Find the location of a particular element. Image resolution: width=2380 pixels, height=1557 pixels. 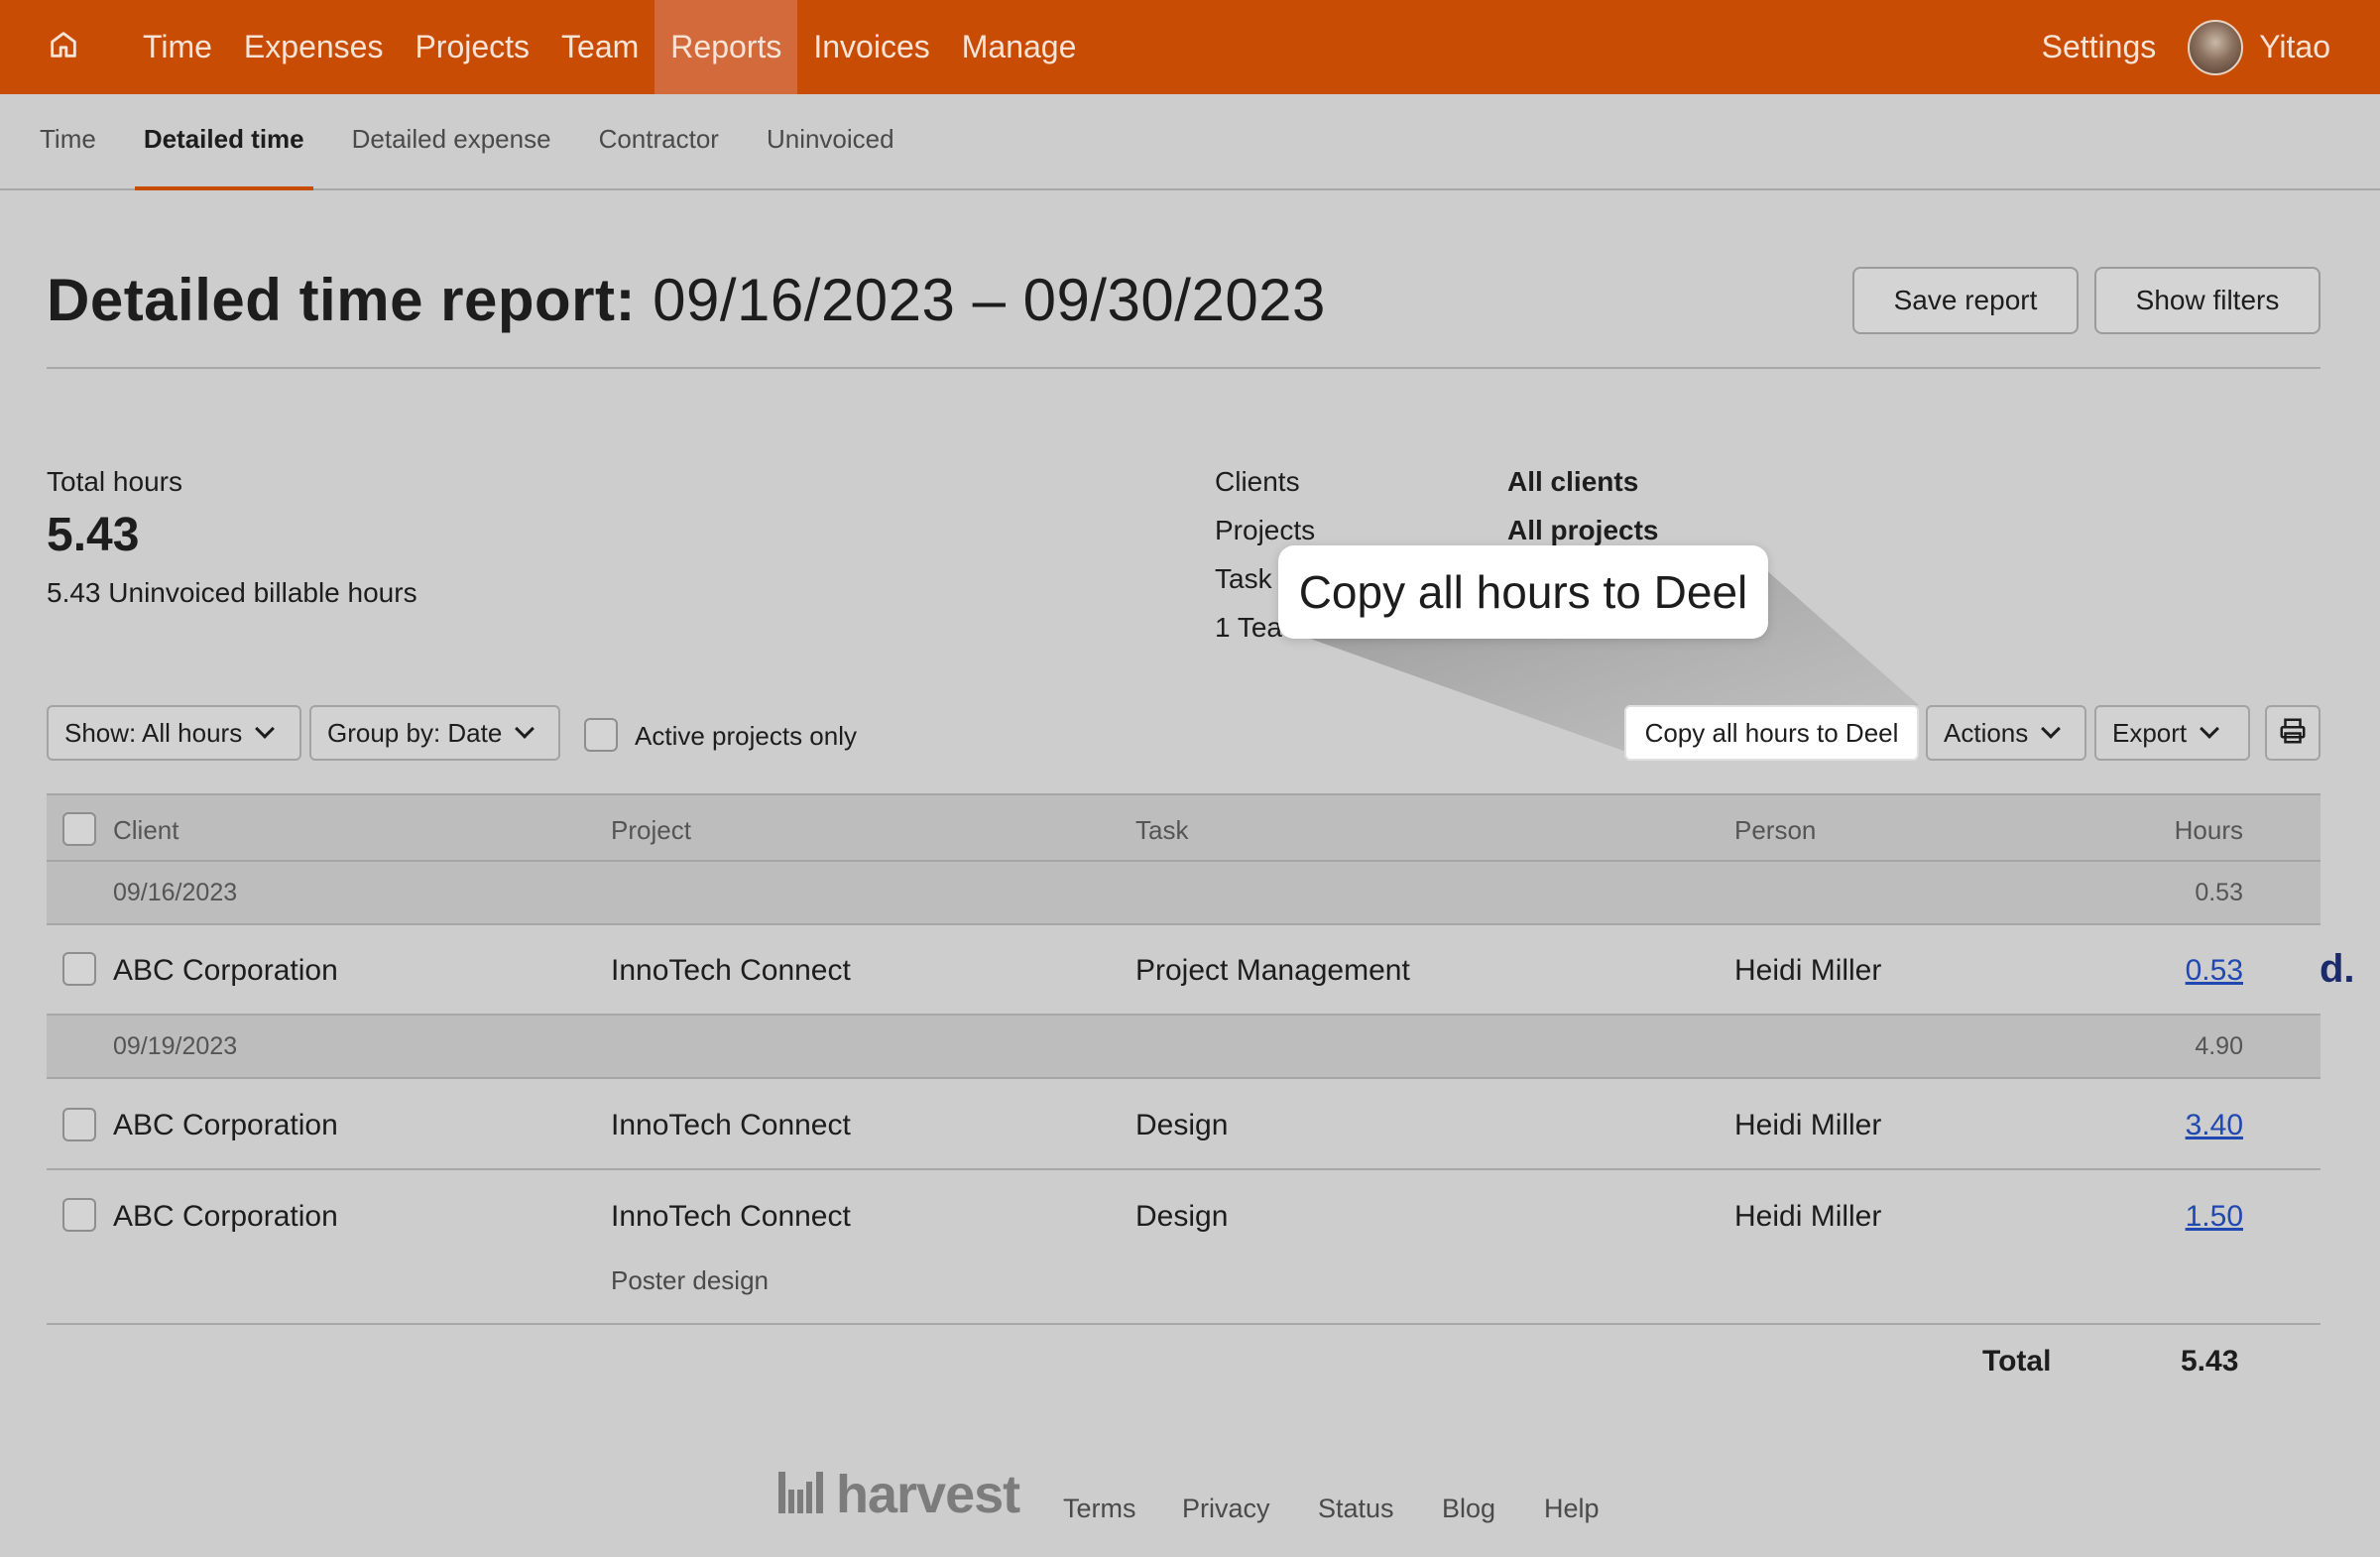

copy-deel-button: Copy all hours to Deel is located at coordinates (1771, 733).